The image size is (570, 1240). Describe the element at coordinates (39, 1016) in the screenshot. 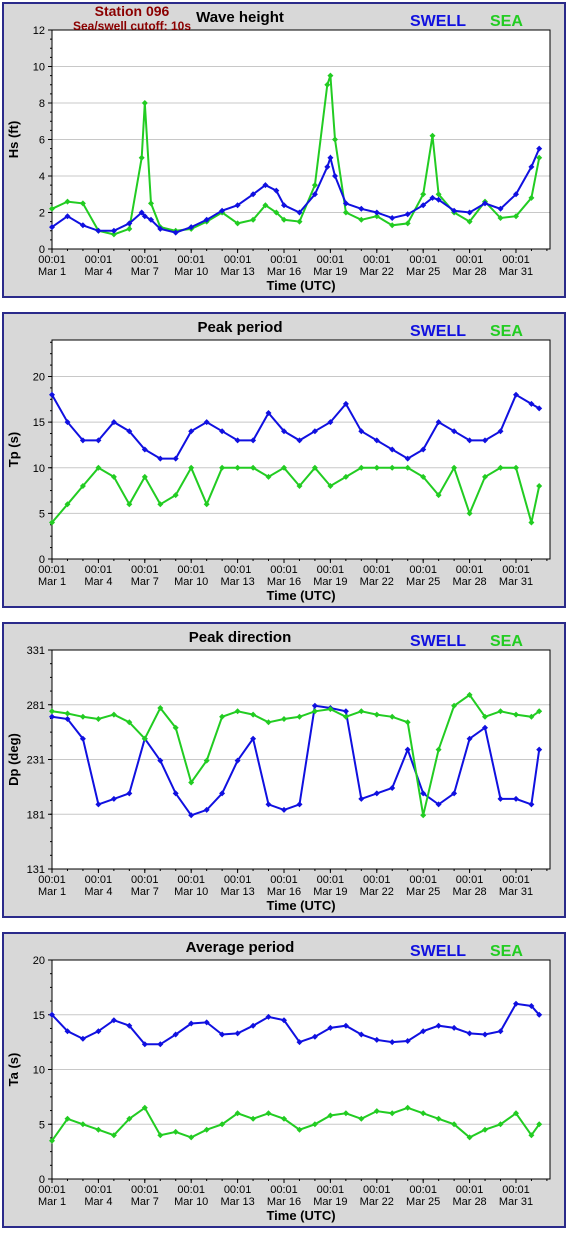

I see `y-tick-label: 15` at that location.